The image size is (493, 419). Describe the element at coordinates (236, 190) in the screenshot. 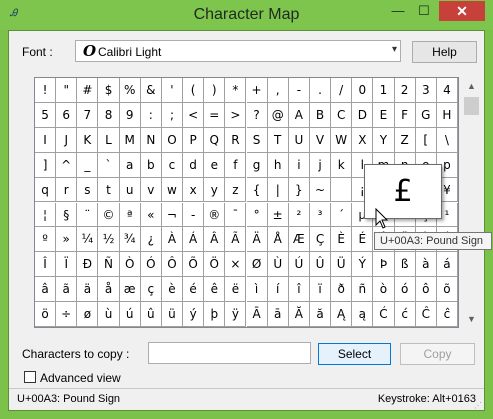

I see `character-cell: z` at that location.